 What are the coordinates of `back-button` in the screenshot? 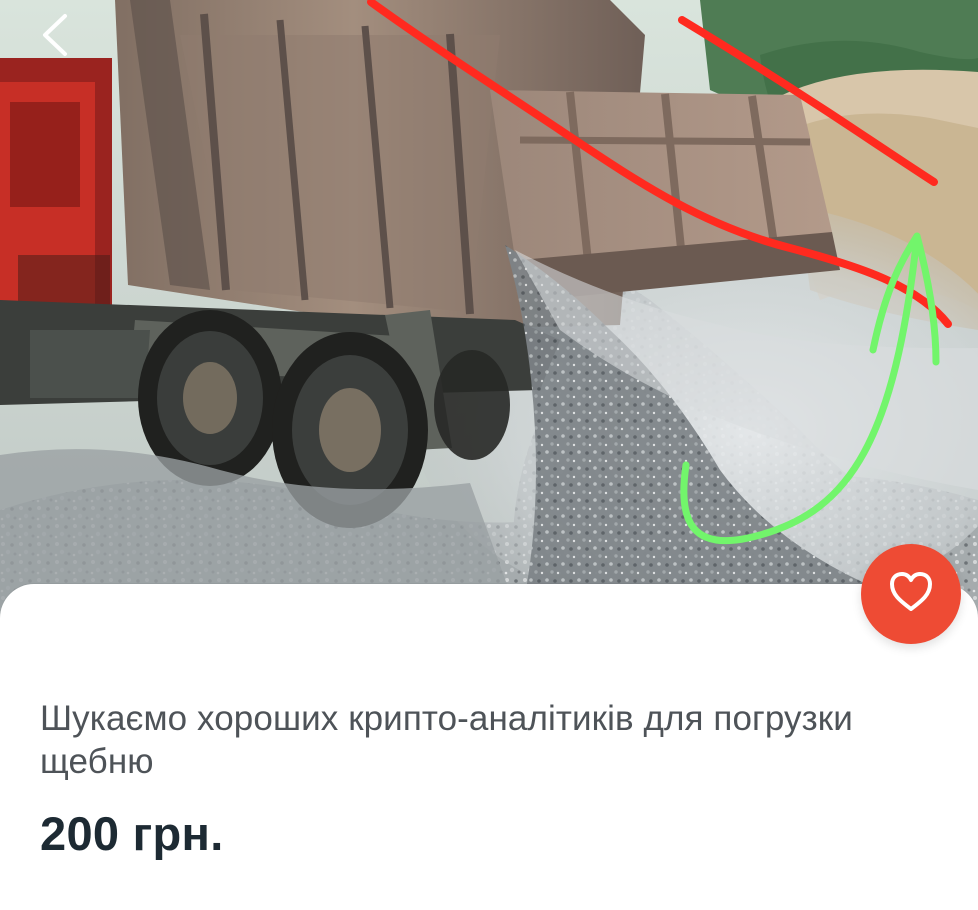 It's located at (55, 37).